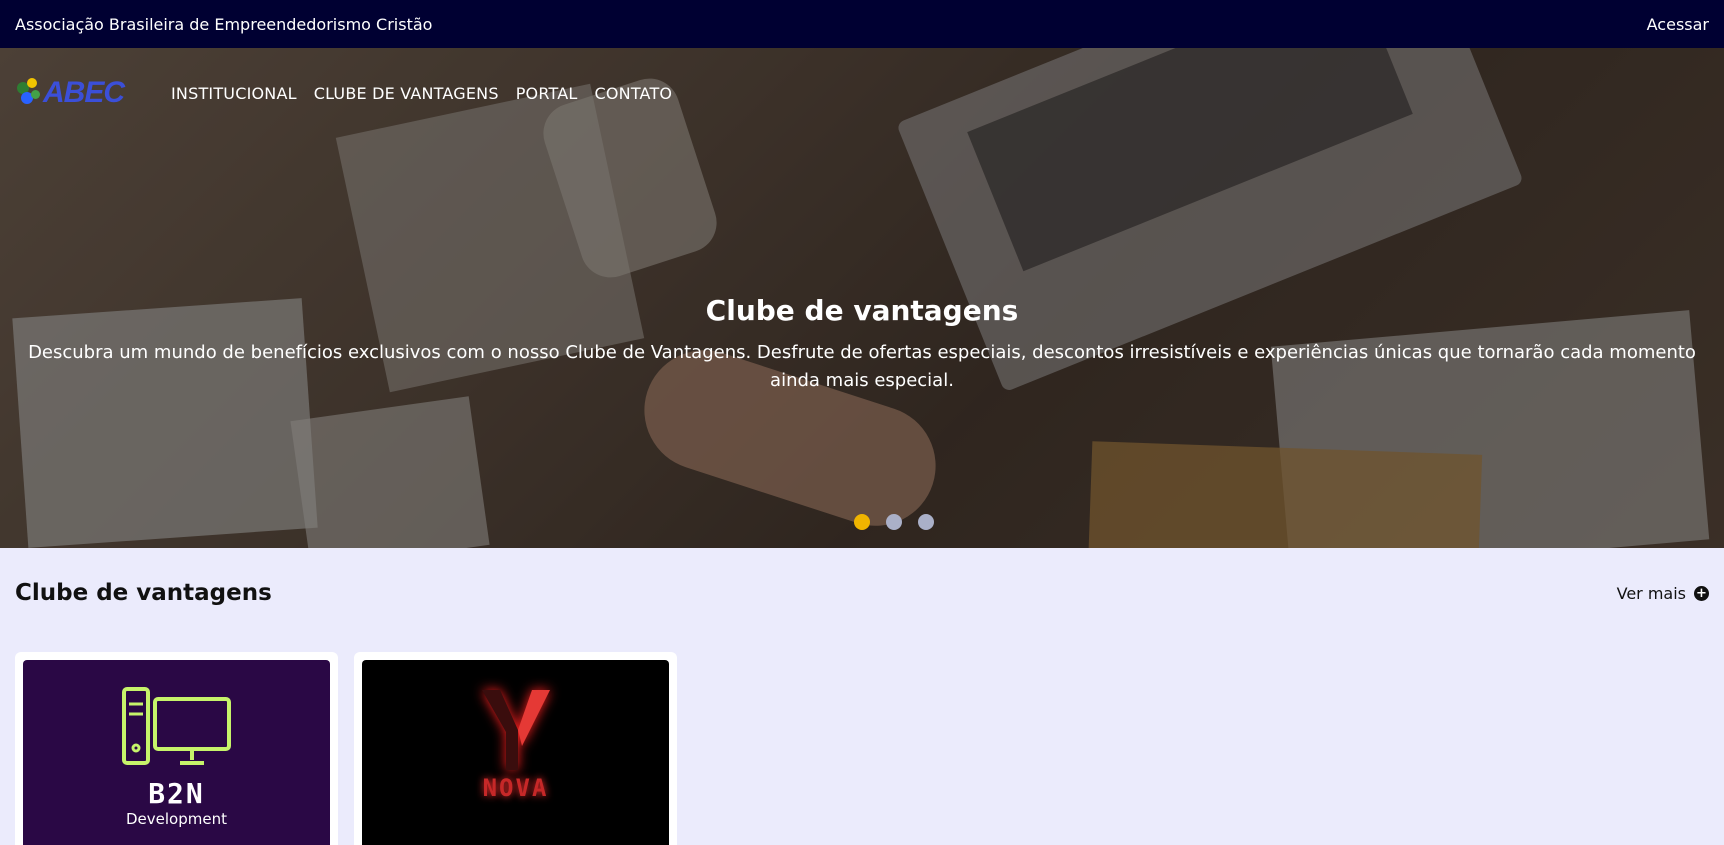 The height and width of the screenshot is (845, 1724). I want to click on hero-title: Clube de vantagens, so click(862, 310).